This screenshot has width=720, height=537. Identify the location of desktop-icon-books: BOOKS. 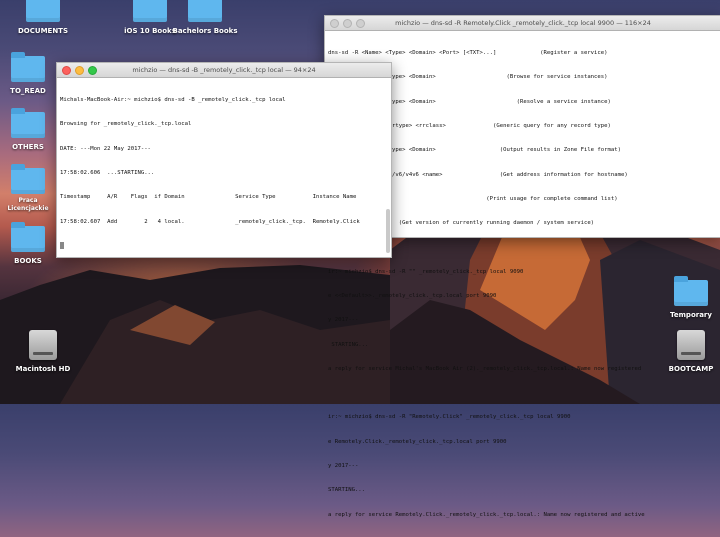
(29, 243).